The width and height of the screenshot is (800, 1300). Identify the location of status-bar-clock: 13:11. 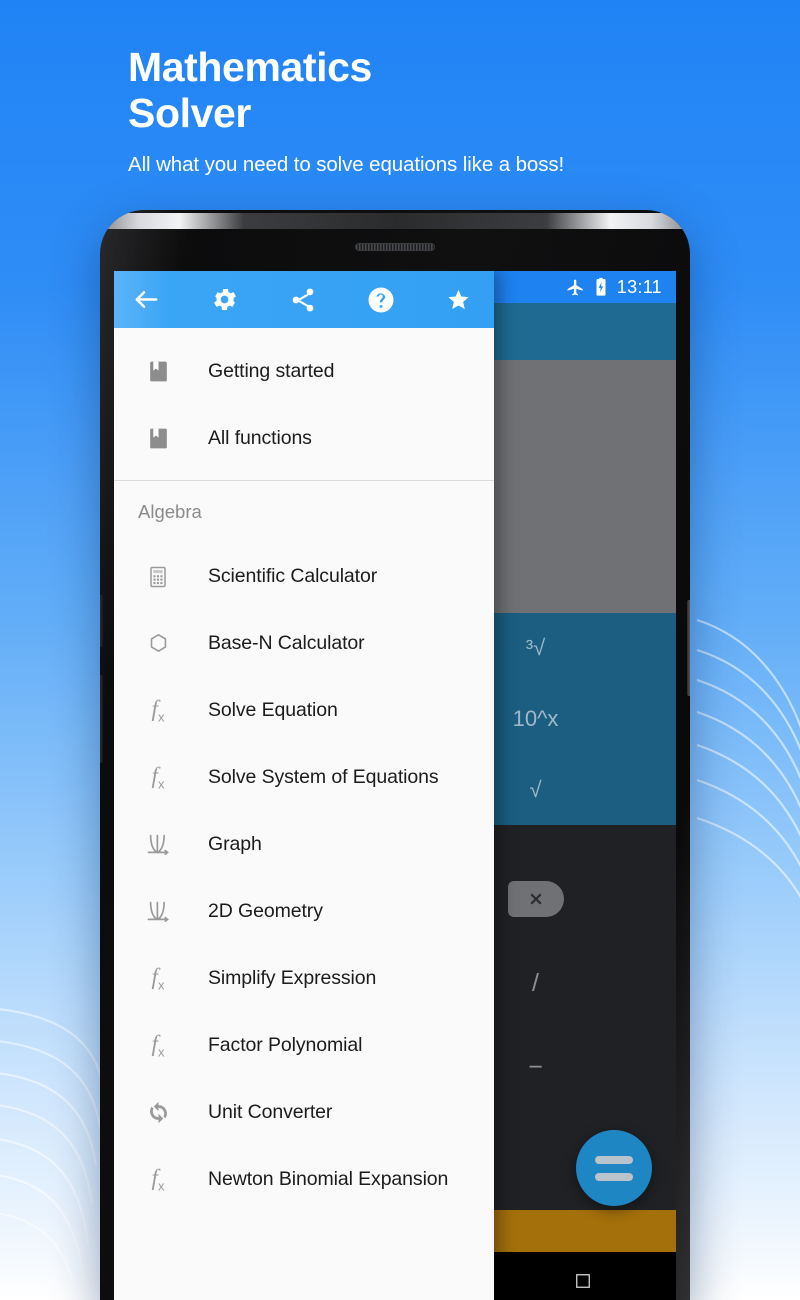
(639, 286).